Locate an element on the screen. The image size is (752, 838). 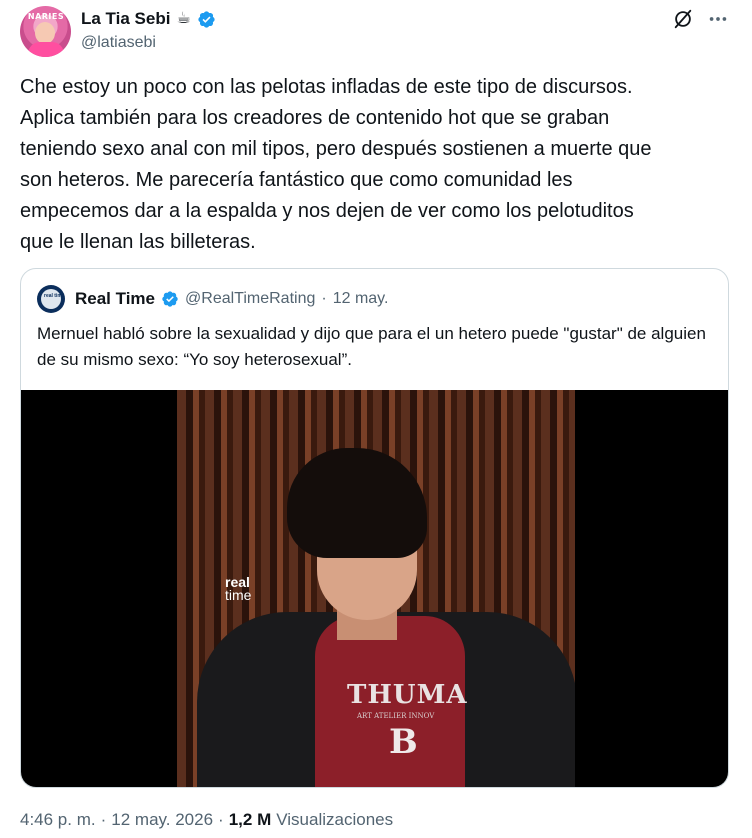
author-display-name: La Tia Sebi is located at coordinates (125, 19).